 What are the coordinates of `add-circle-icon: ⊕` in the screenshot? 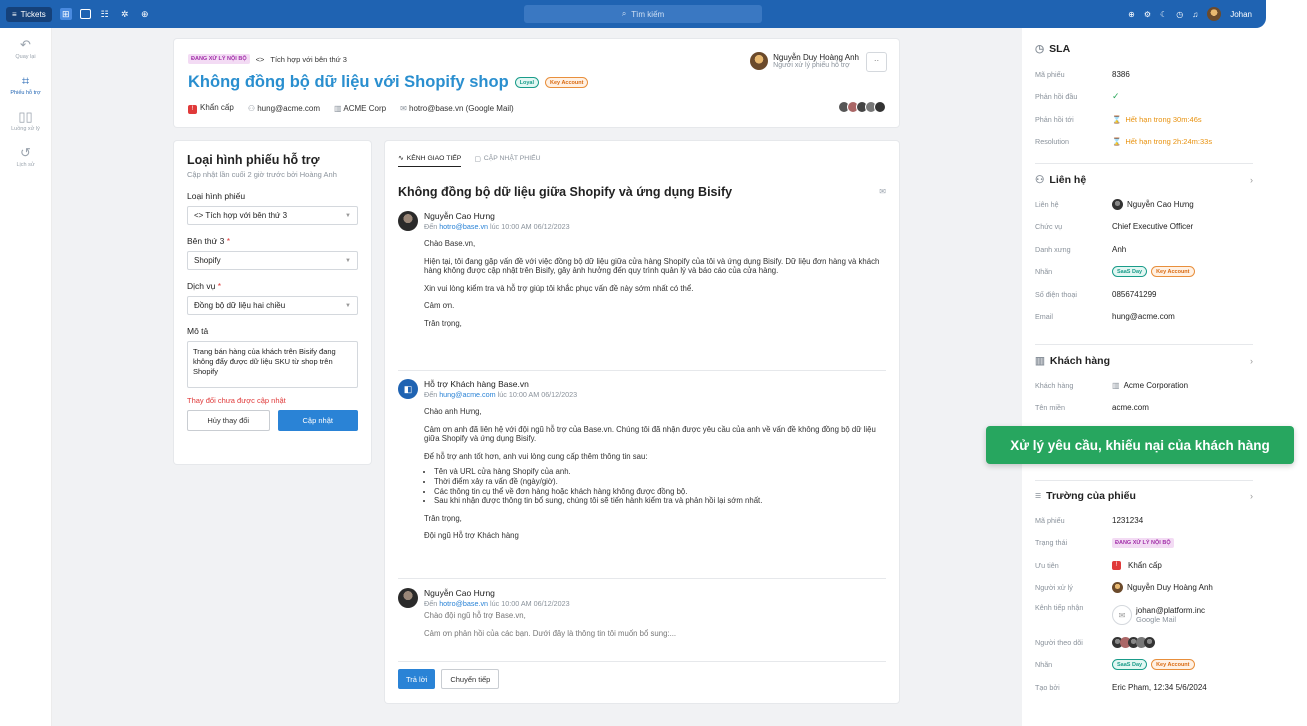 It's located at (1131, 14).